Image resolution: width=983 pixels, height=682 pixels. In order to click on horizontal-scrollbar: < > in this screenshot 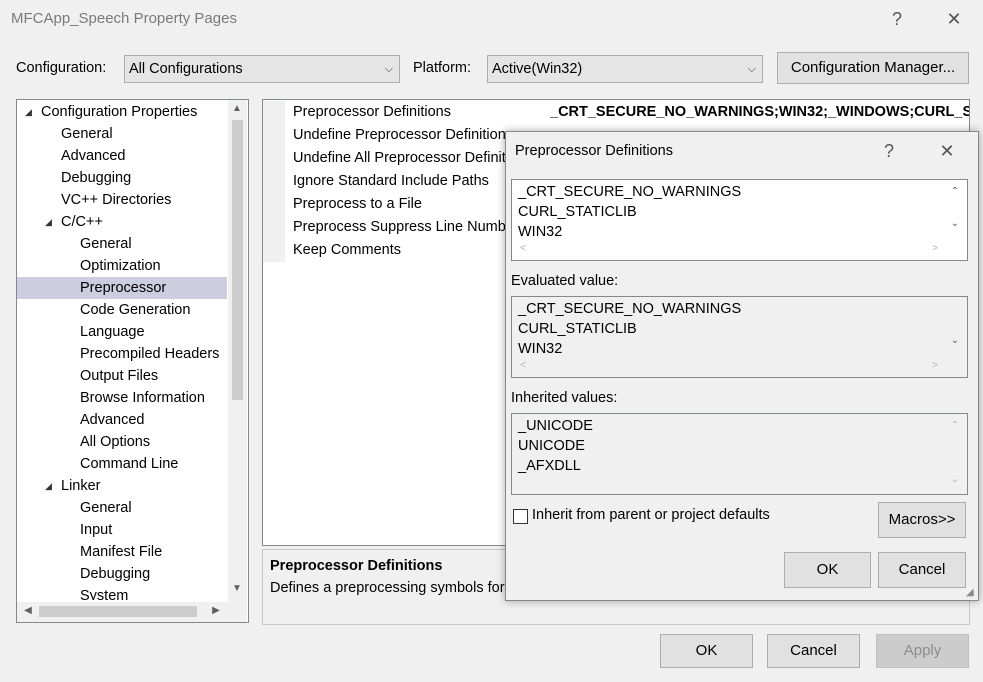, I will do `click(728, 250)`.